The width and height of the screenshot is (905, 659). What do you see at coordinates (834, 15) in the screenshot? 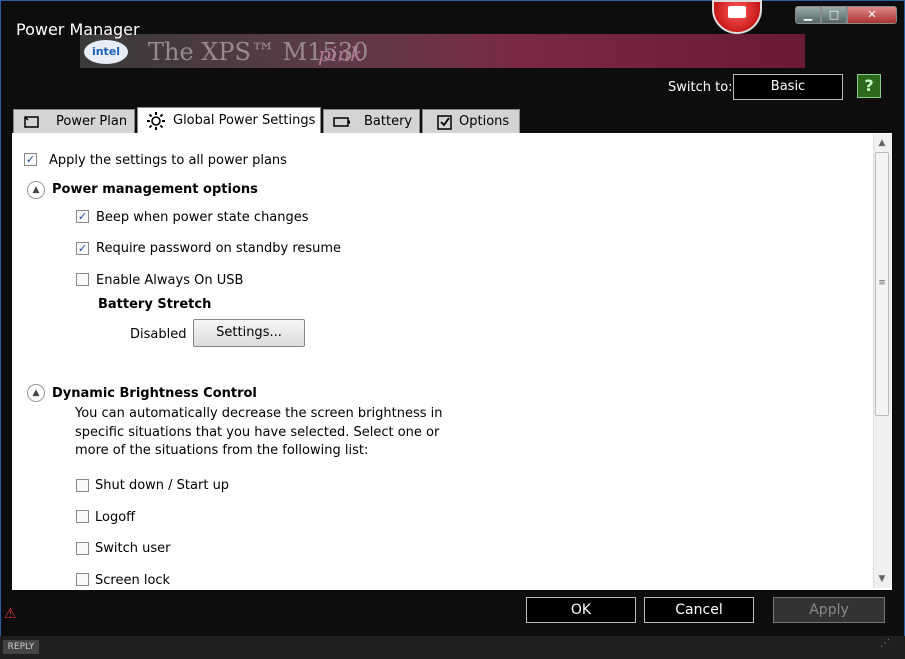
I see `maximize-button: □` at bounding box center [834, 15].